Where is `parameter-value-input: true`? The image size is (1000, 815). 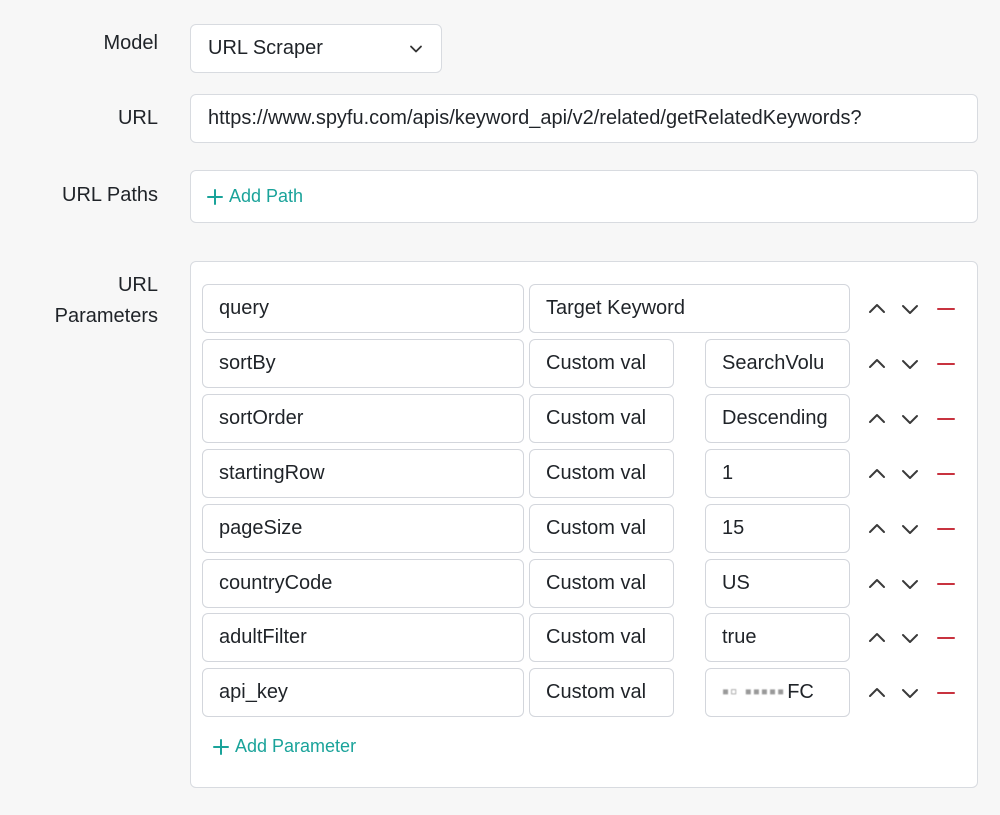
parameter-value-input: true is located at coordinates (777, 637).